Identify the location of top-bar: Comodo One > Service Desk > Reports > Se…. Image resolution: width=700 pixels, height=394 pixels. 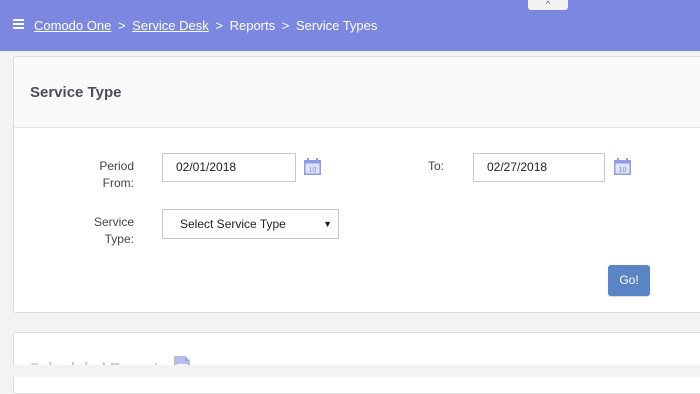
(350, 25).